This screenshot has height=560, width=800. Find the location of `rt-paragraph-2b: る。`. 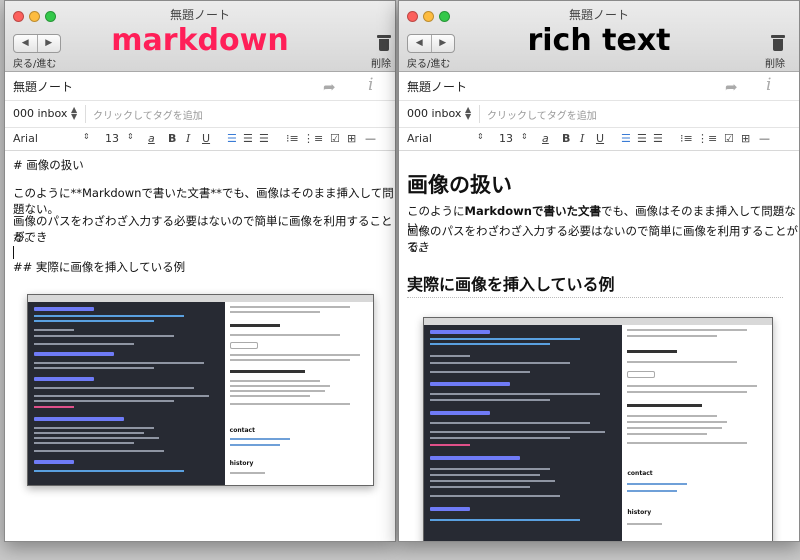

rt-paragraph-2b: る。 is located at coordinates (418, 247).